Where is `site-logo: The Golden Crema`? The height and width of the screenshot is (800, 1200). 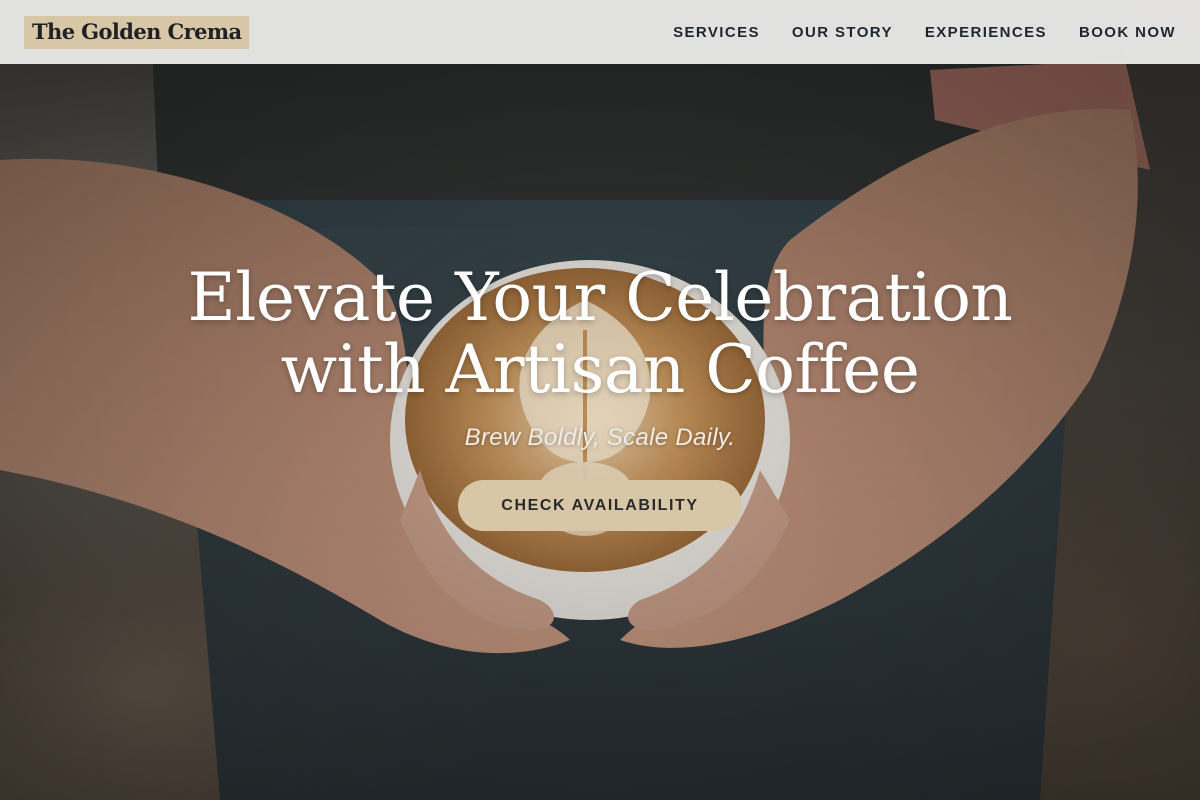
site-logo: The Golden Crema is located at coordinates (137, 32).